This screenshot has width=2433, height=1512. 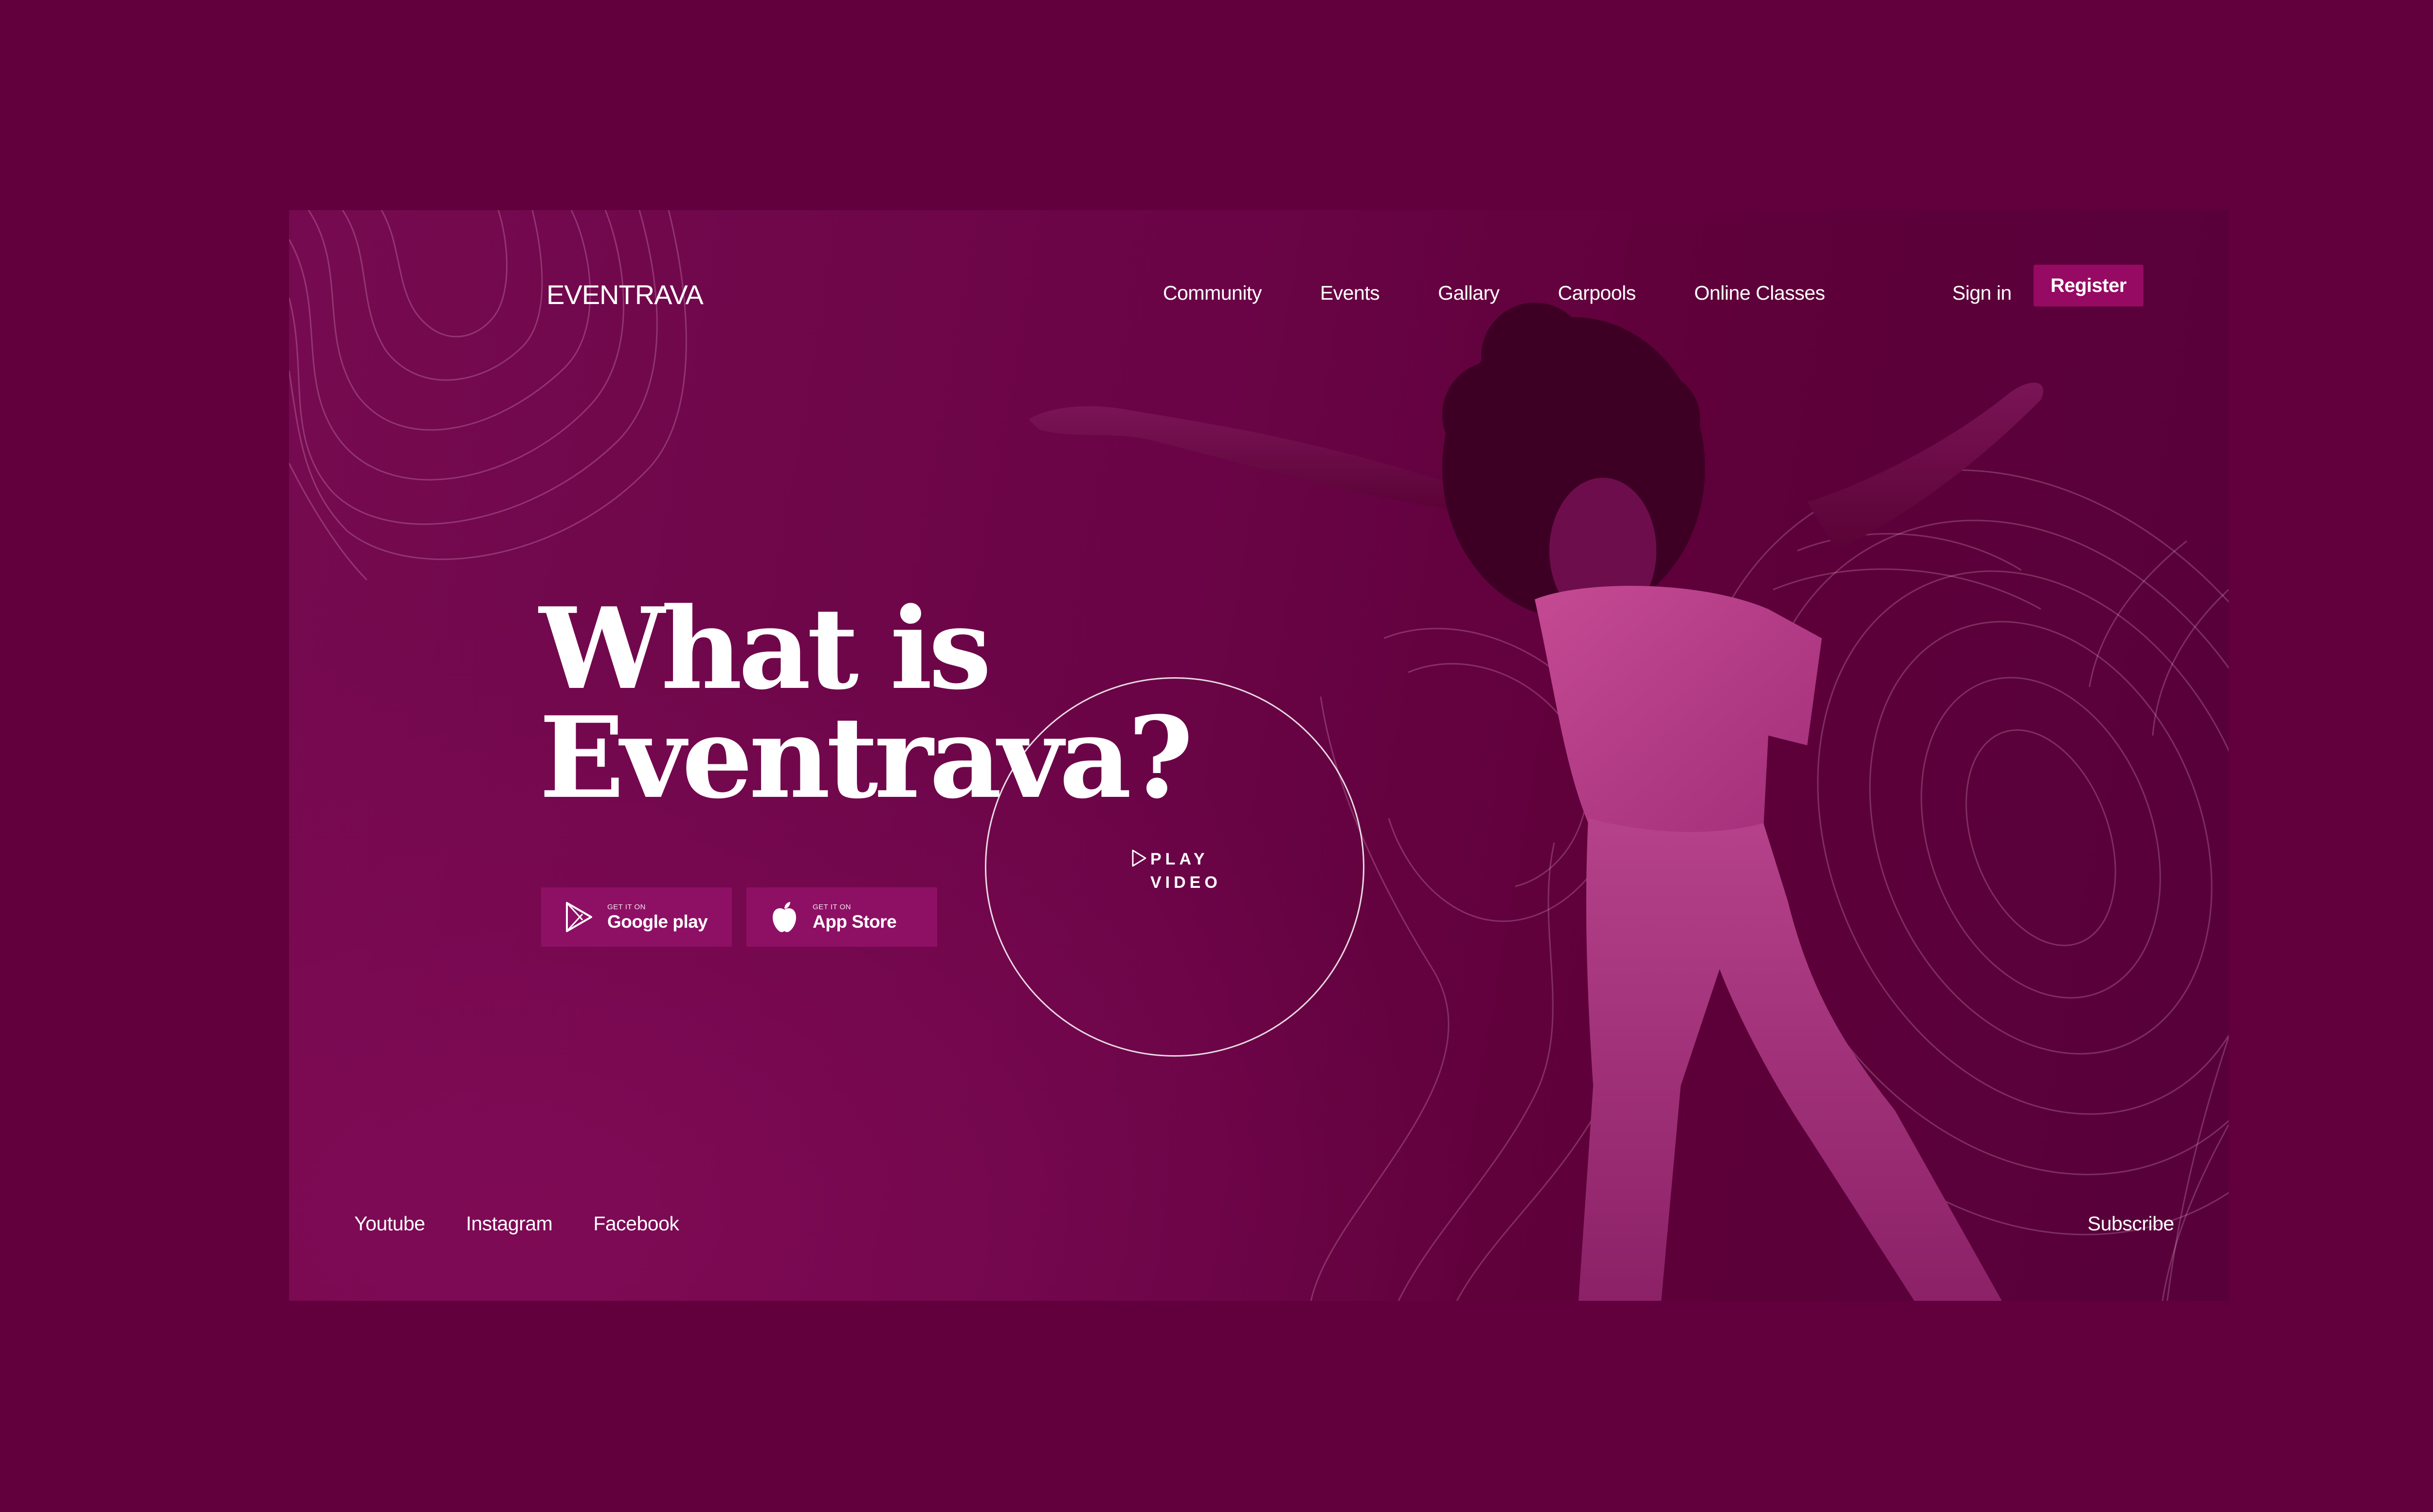 I want to click on play-label-line-1: PLAY, so click(x=1179, y=859).